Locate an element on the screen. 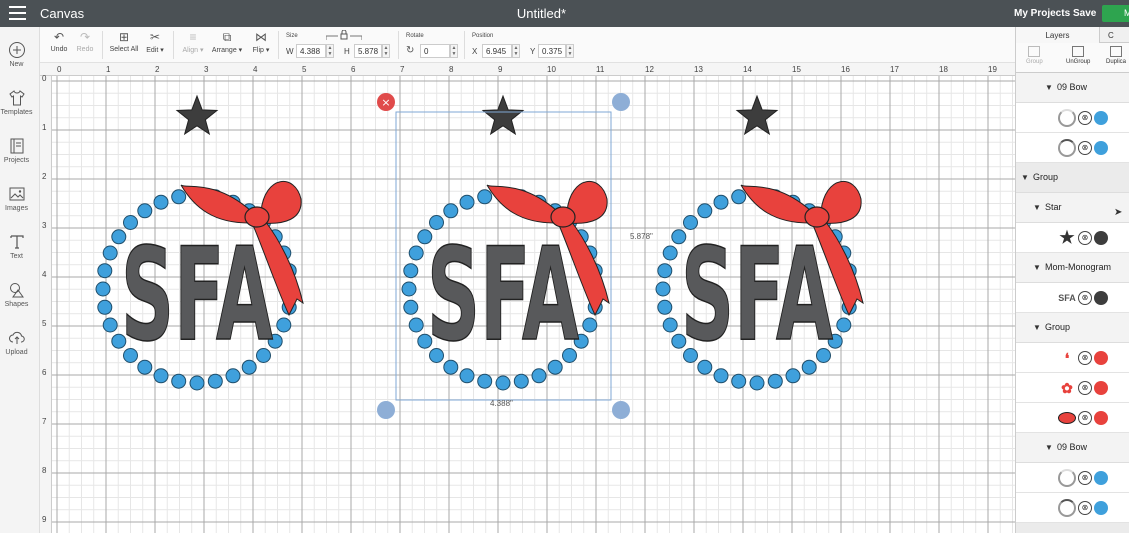 This screenshot has height=533, width=1129. new-button: New is located at coordinates (16, 54).